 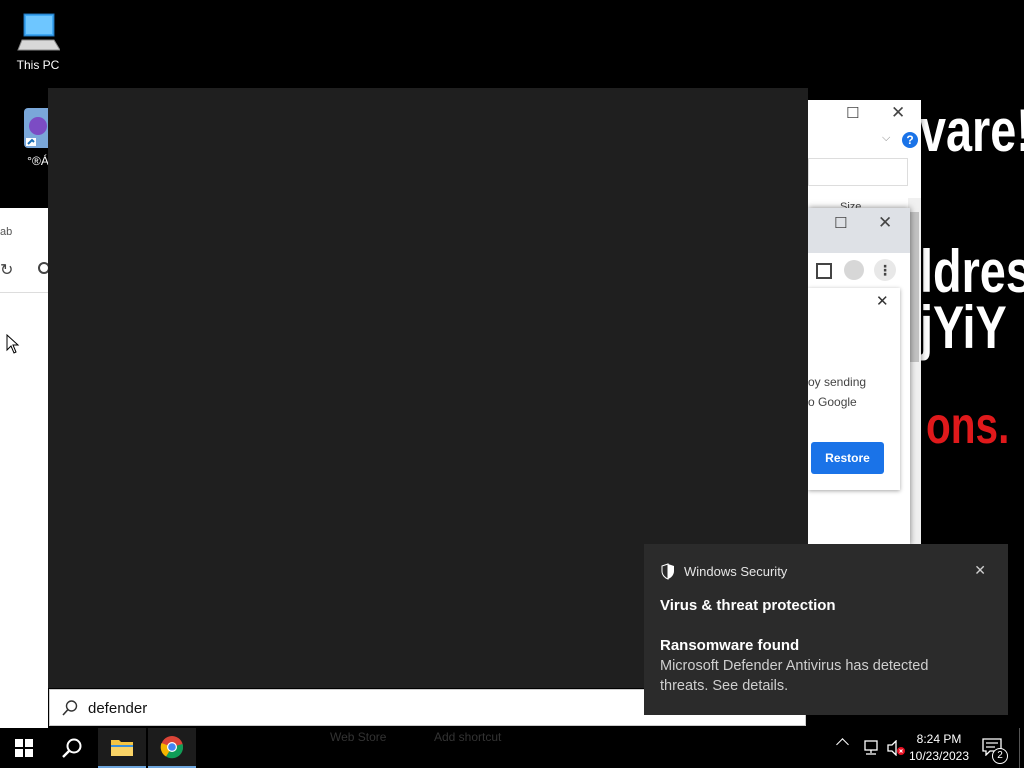 I want to click on desktop-icon-this-pc: This PC, so click(x=38, y=41).